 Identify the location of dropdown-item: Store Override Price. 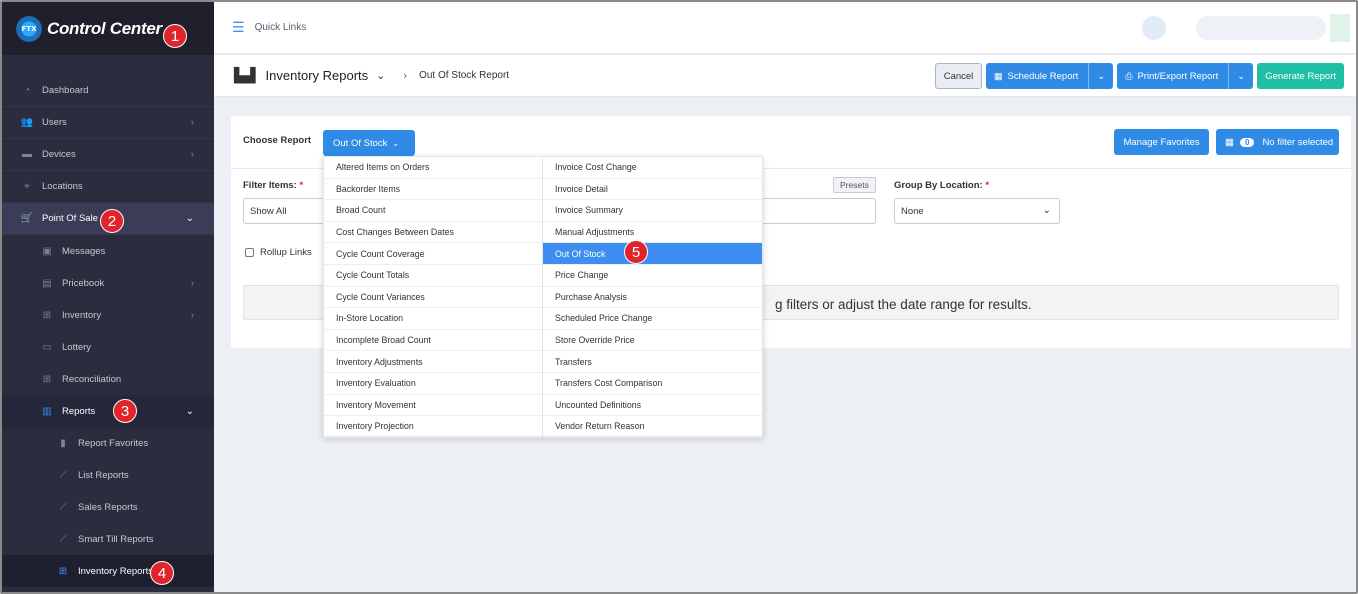
(652, 341).